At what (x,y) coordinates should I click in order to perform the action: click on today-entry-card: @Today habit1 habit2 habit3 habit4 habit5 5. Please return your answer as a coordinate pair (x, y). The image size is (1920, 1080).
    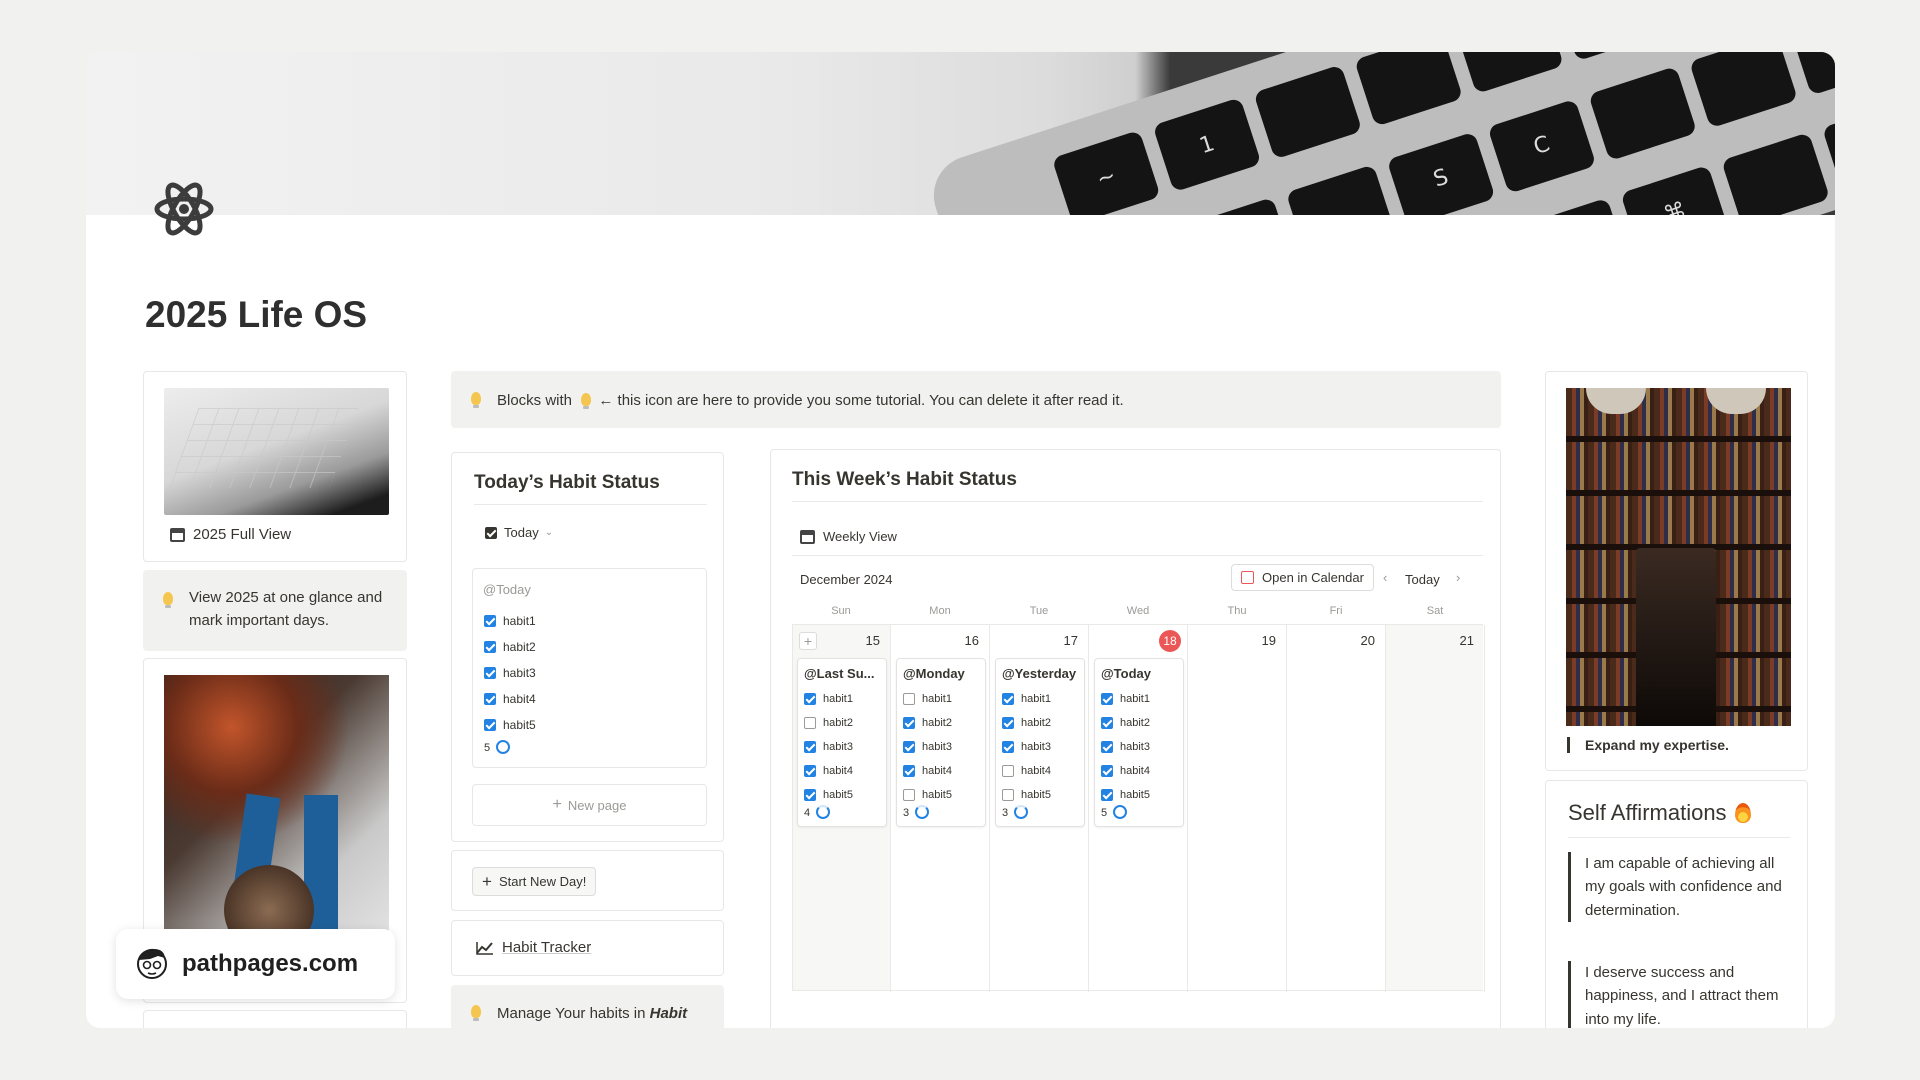
    Looking at the image, I should click on (589, 668).